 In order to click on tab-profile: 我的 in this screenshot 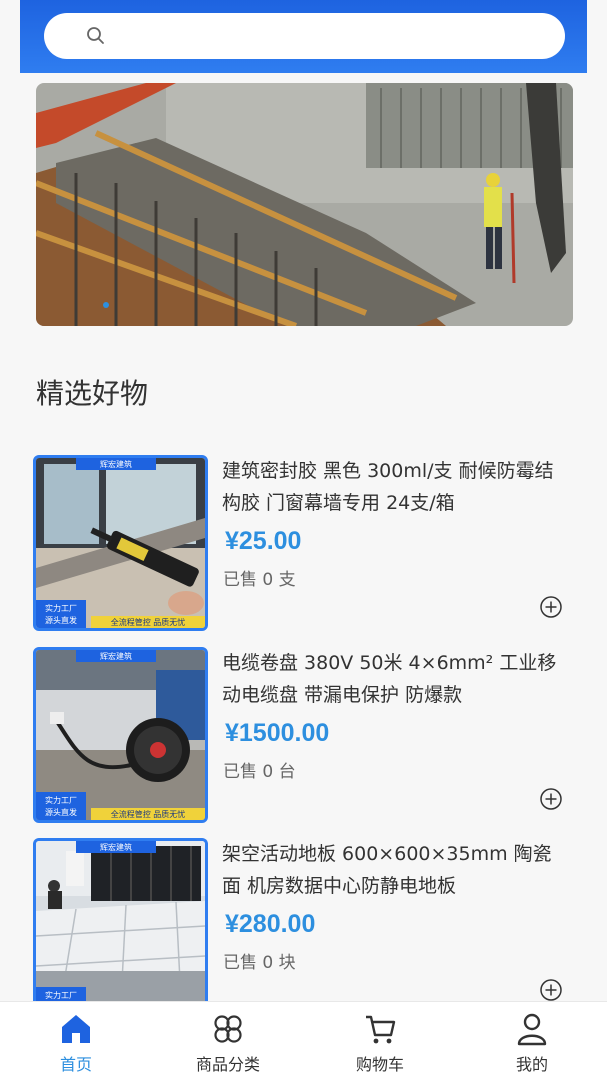, I will do `click(531, 1041)`.